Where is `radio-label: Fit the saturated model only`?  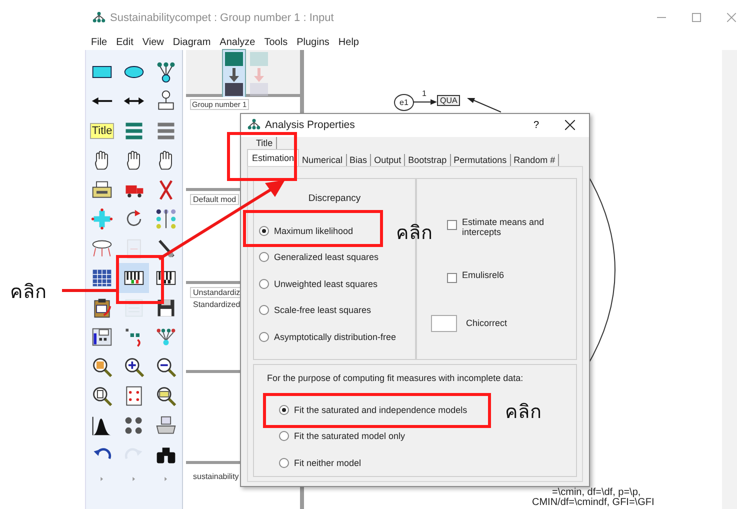 radio-label: Fit the saturated model only is located at coordinates (350, 436).